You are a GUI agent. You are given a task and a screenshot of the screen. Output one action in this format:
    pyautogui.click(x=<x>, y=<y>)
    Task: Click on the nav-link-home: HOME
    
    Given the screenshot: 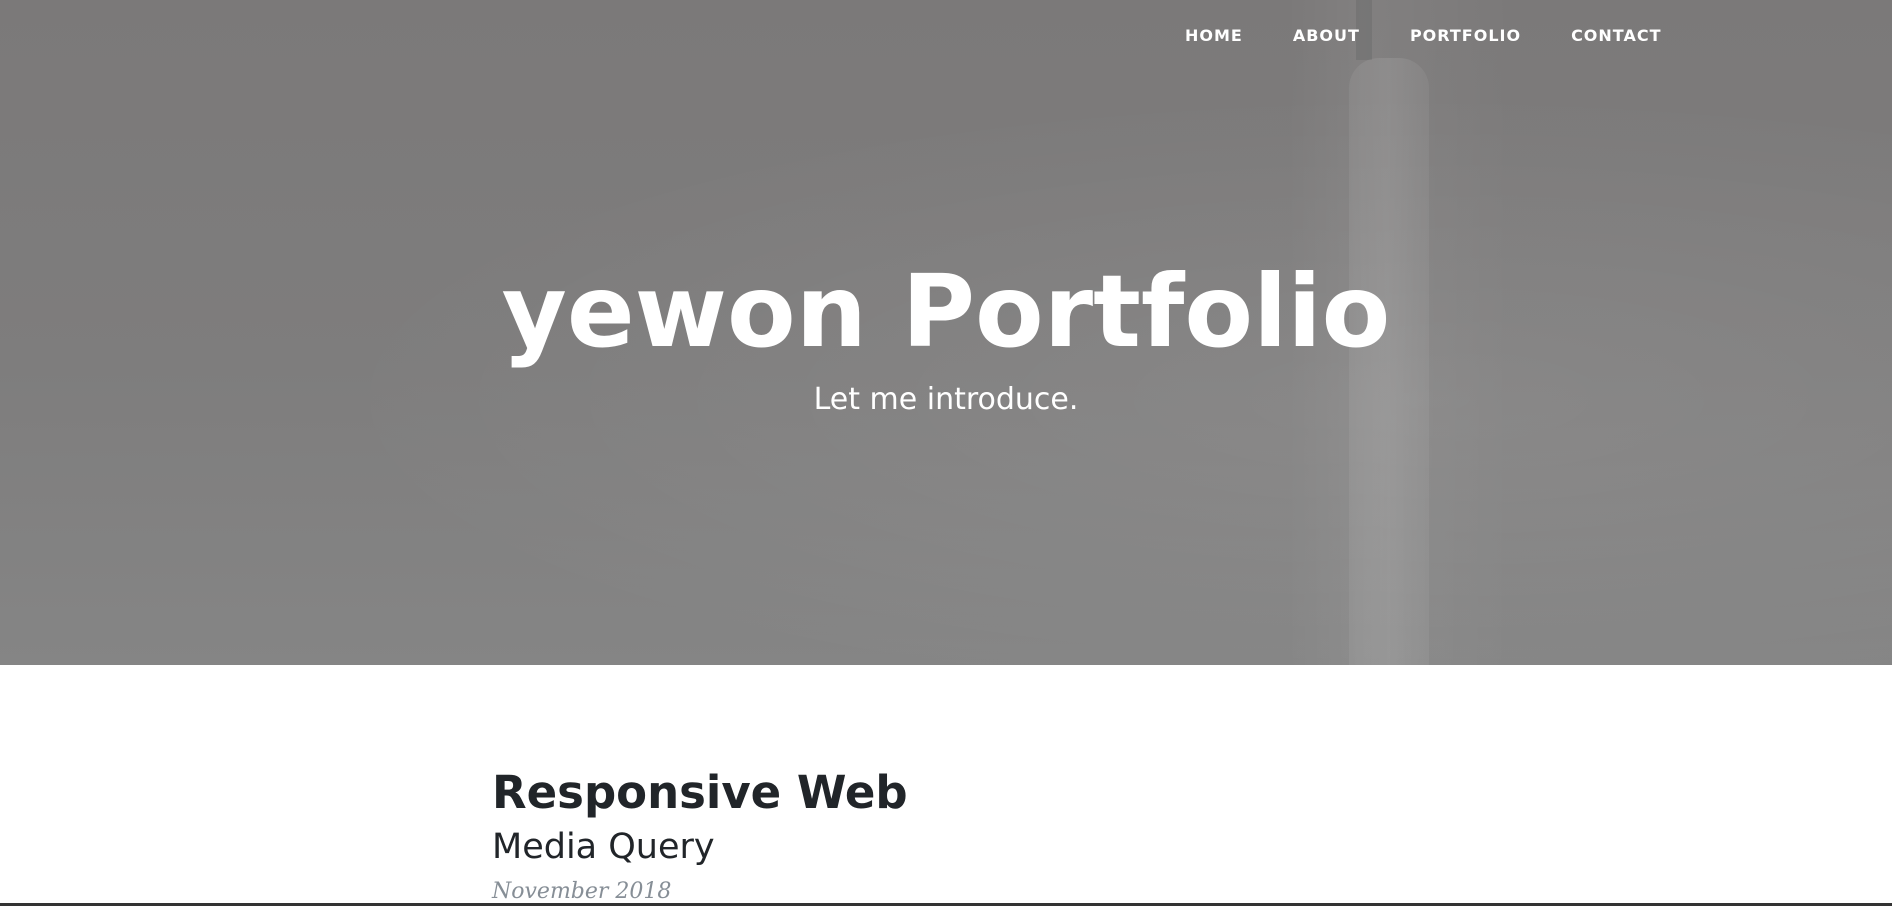 What is the action you would take?
    pyautogui.click(x=1214, y=35)
    